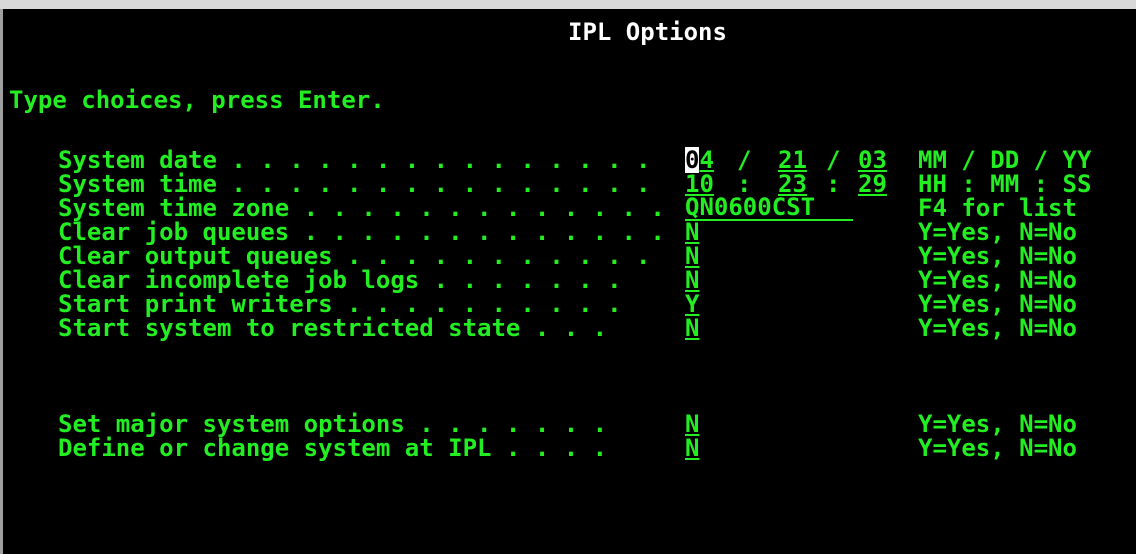 The width and height of the screenshot is (1136, 554). What do you see at coordinates (197, 100) in the screenshot?
I see `instruction-text: Type choices, press Enter.` at bounding box center [197, 100].